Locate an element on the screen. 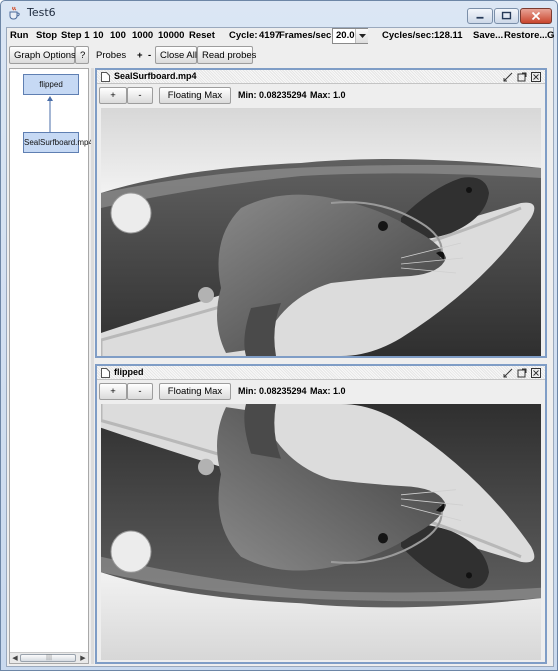 The image size is (558, 671). maximize-button is located at coordinates (506, 16).